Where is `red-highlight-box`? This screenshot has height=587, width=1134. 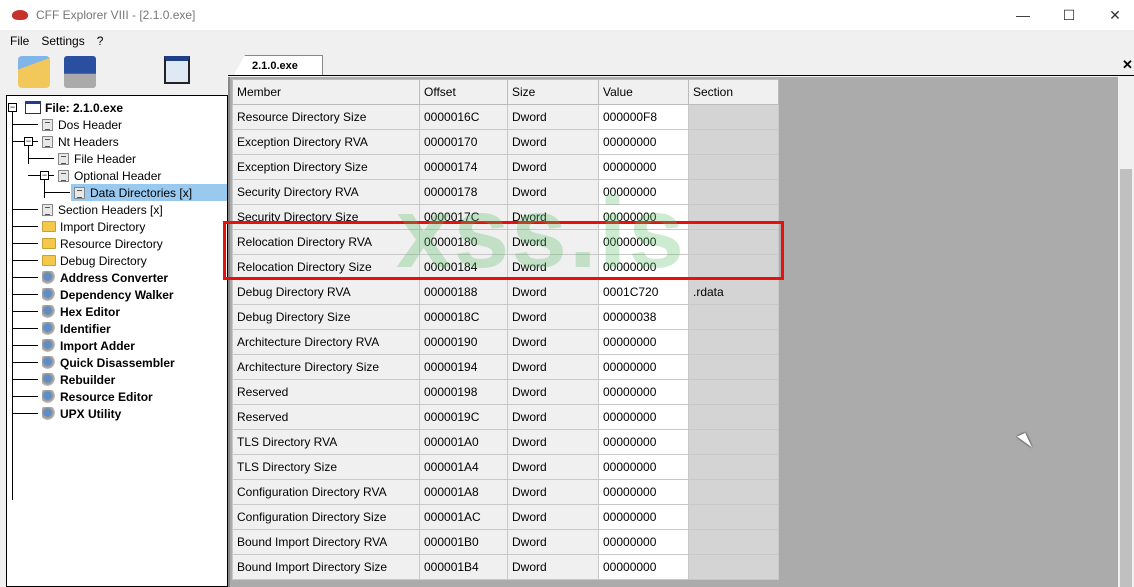
red-highlight-box is located at coordinates (503, 250).